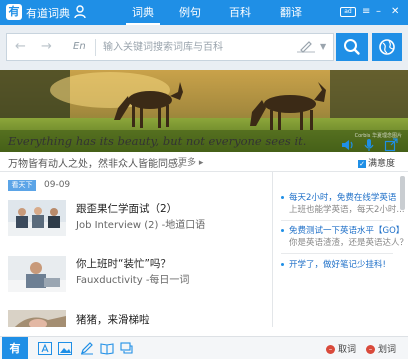 This screenshot has height=359, width=408. I want to click on list-item-title: 开学了，做好笔记少挂科!, so click(337, 265).